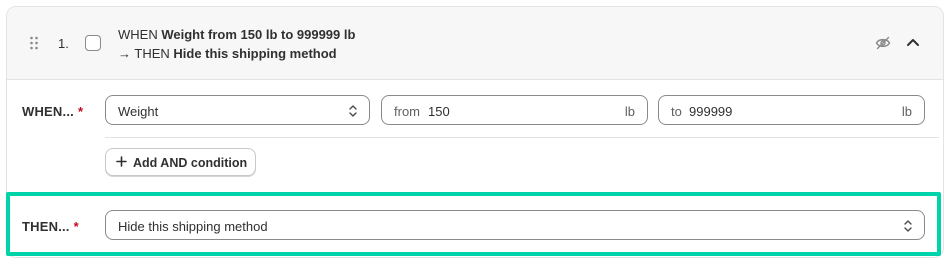 Image resolution: width=947 pixels, height=260 pixels. I want to click on to-weight-input: to 999999 lb, so click(791, 110).